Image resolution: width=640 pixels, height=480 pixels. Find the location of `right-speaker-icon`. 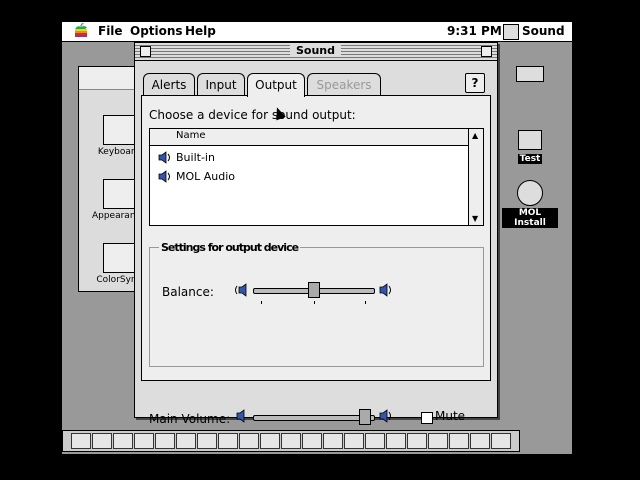

right-speaker-icon is located at coordinates (385, 290).